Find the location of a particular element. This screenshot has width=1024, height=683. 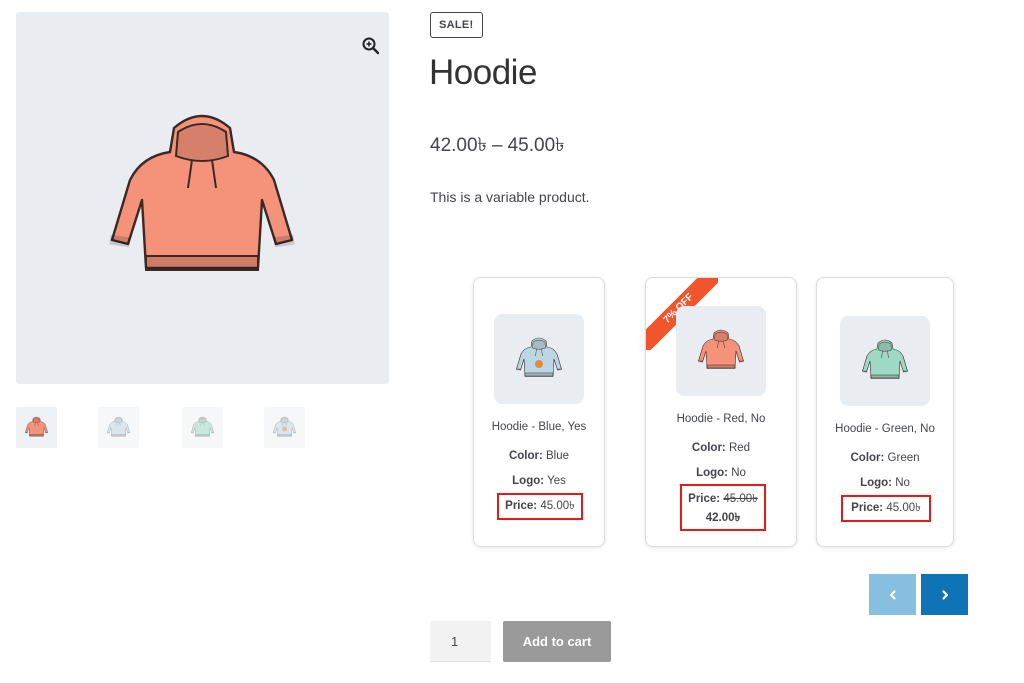

hoodie-blue-logo-icon is located at coordinates (284, 426).